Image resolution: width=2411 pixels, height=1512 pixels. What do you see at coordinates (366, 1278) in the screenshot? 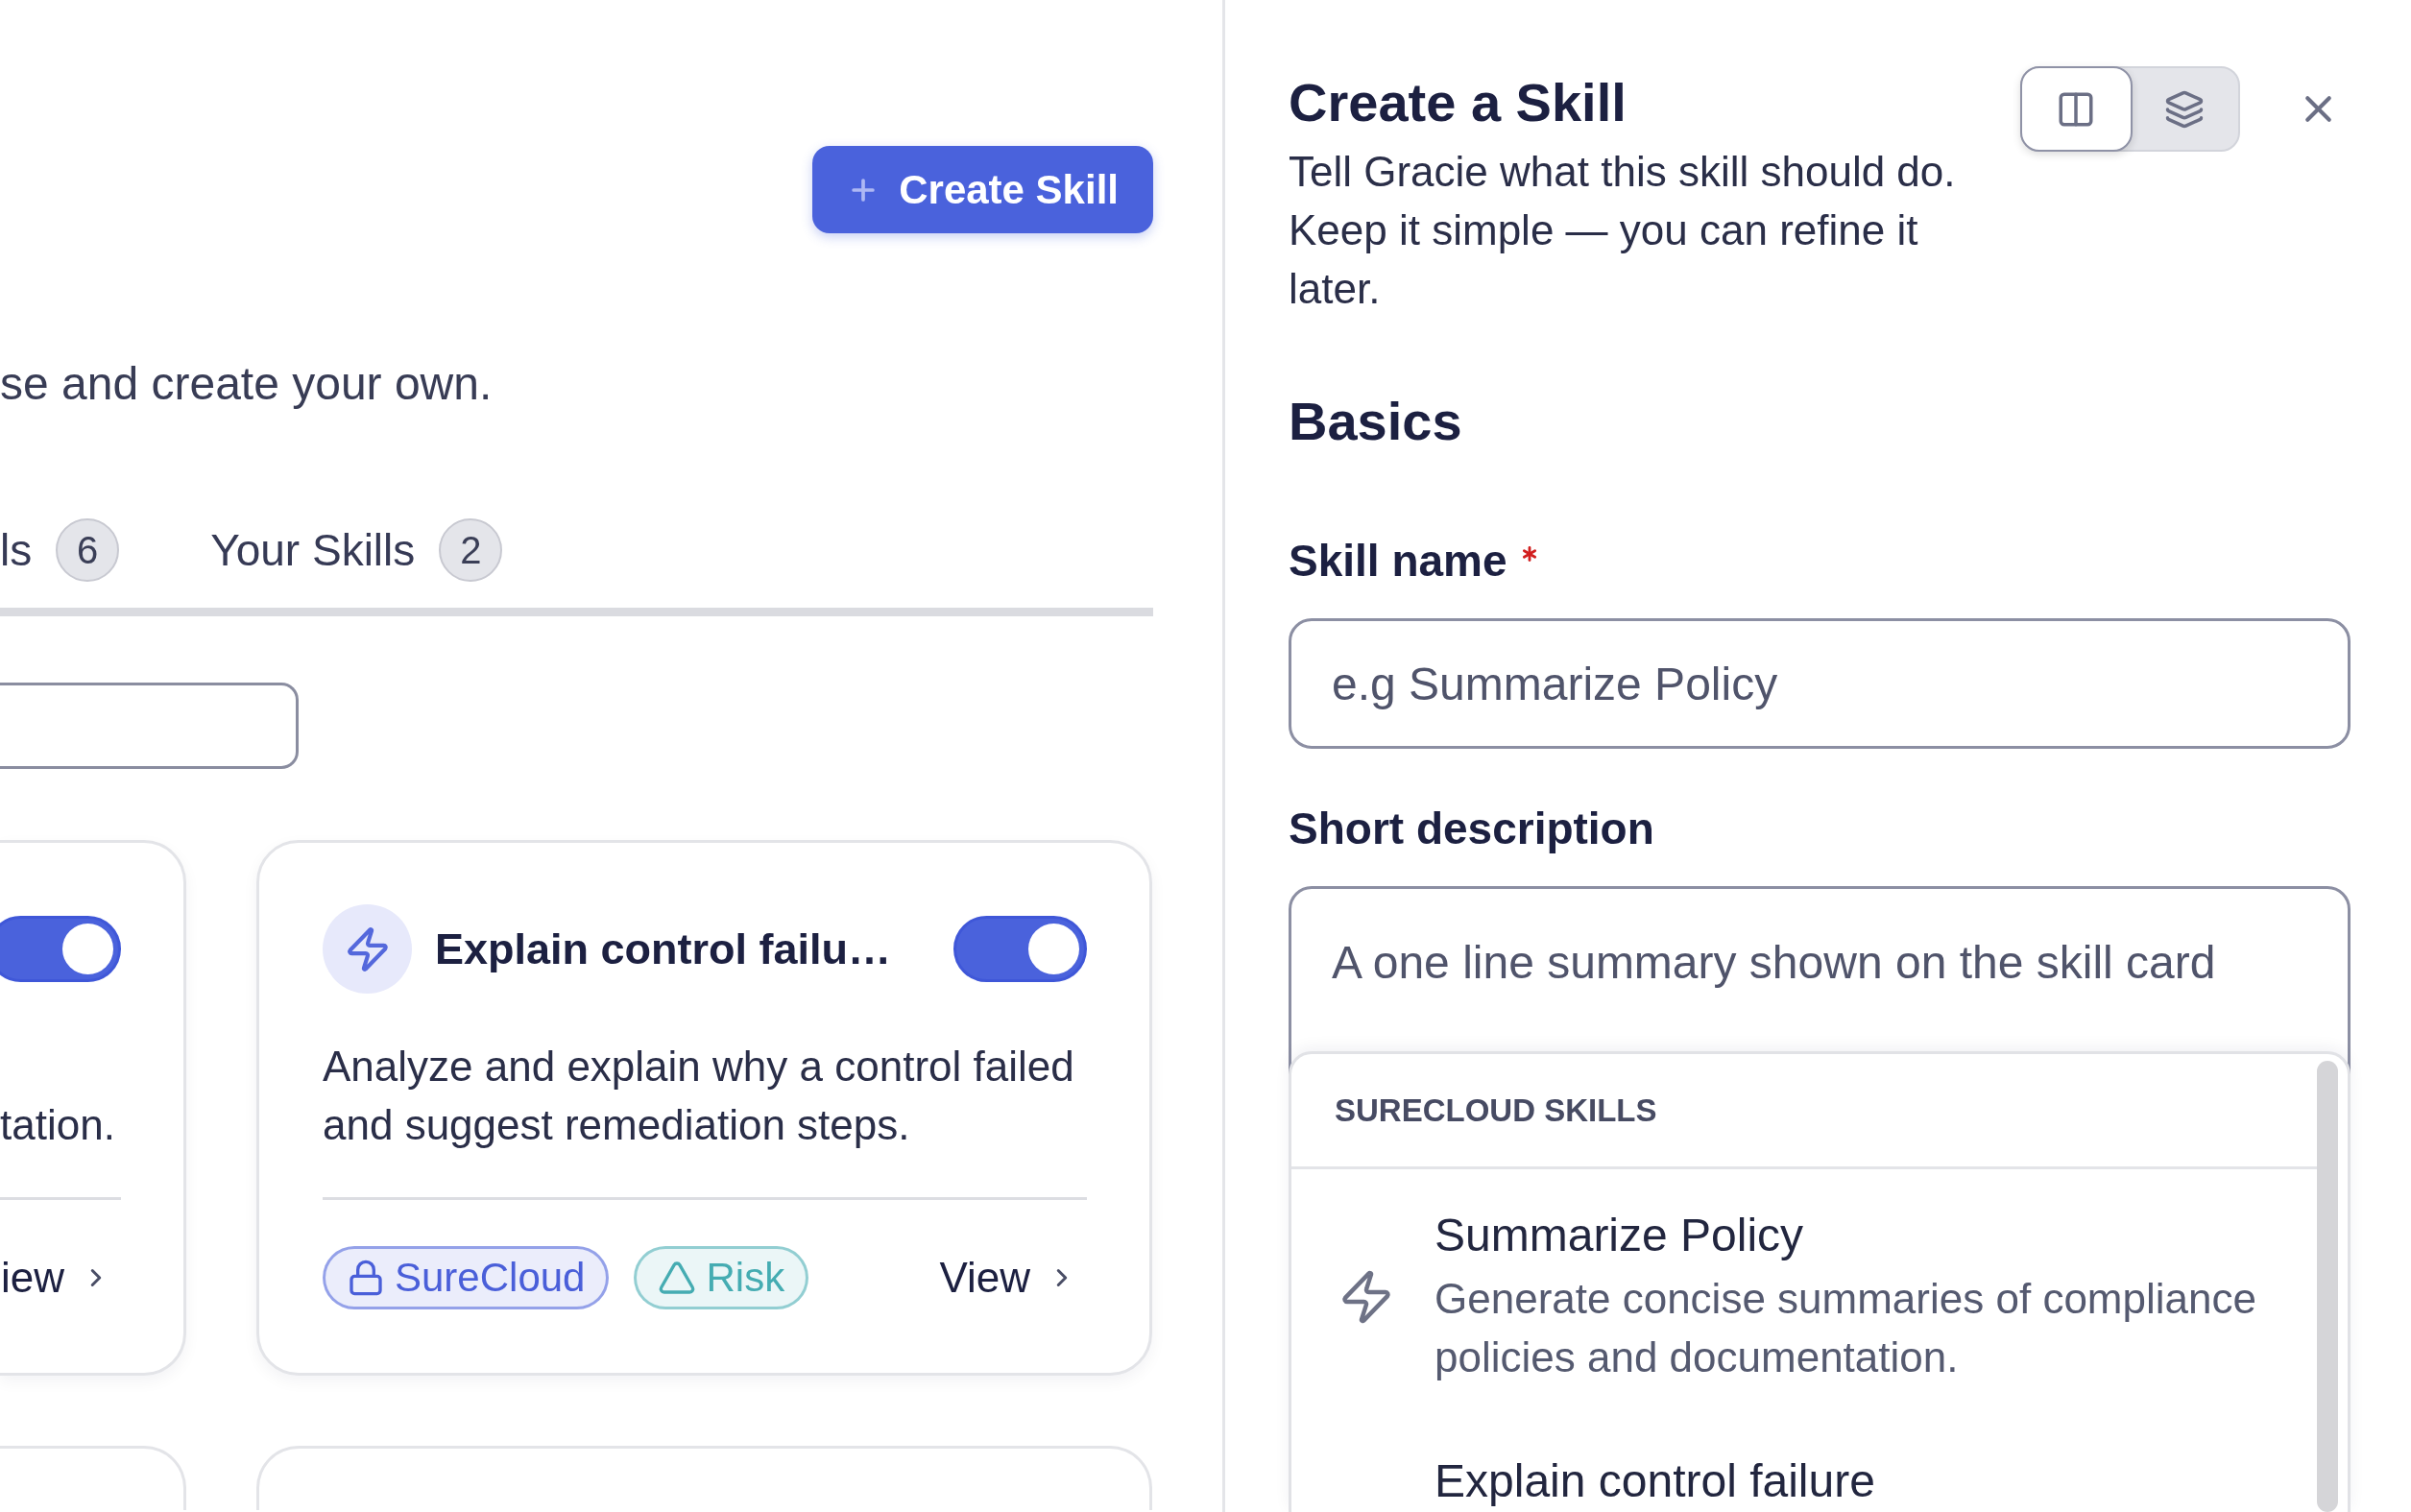
I see `lock-icon` at bounding box center [366, 1278].